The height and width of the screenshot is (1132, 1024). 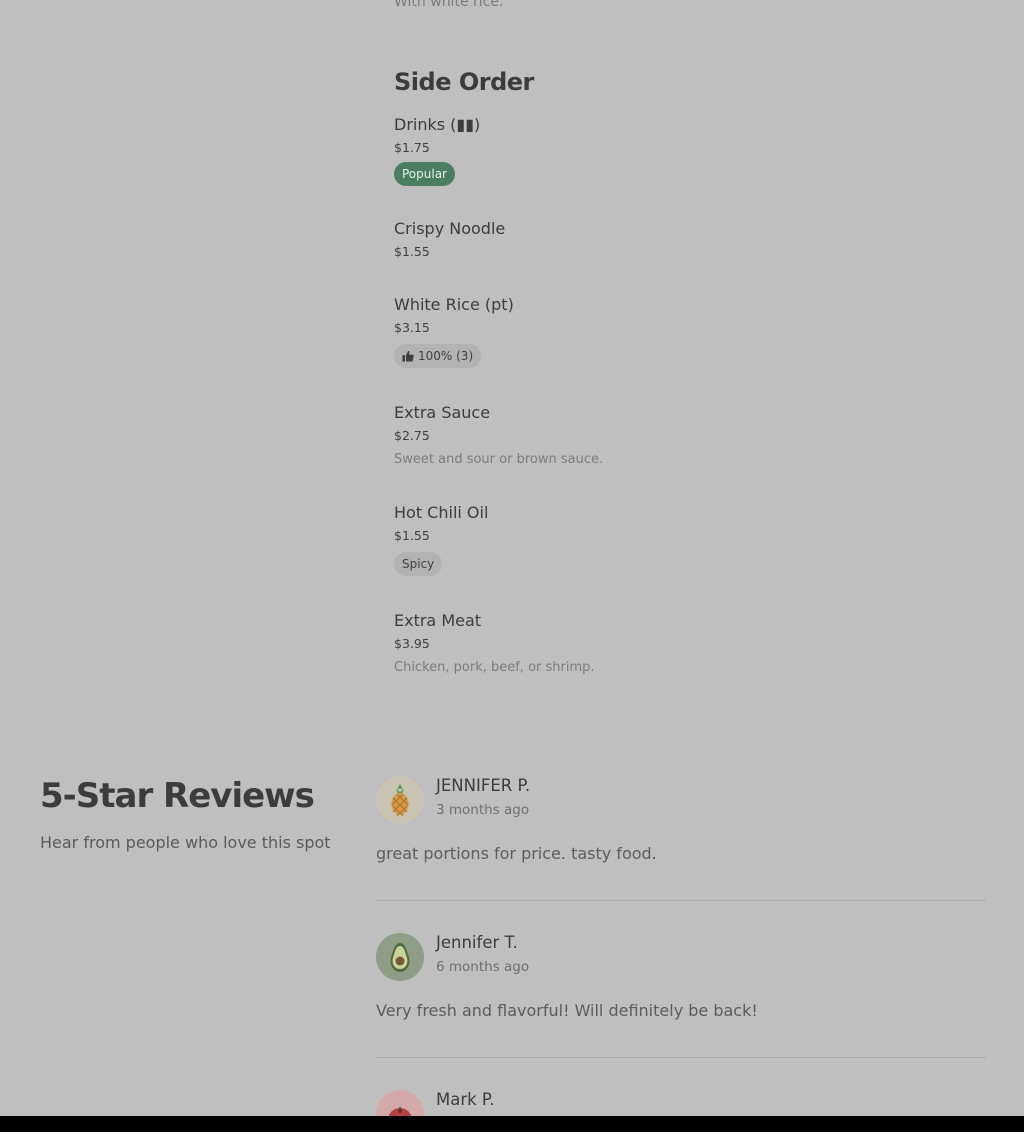 What do you see at coordinates (177, 796) in the screenshot?
I see `reviews-title: 5-Star Reviews` at bounding box center [177, 796].